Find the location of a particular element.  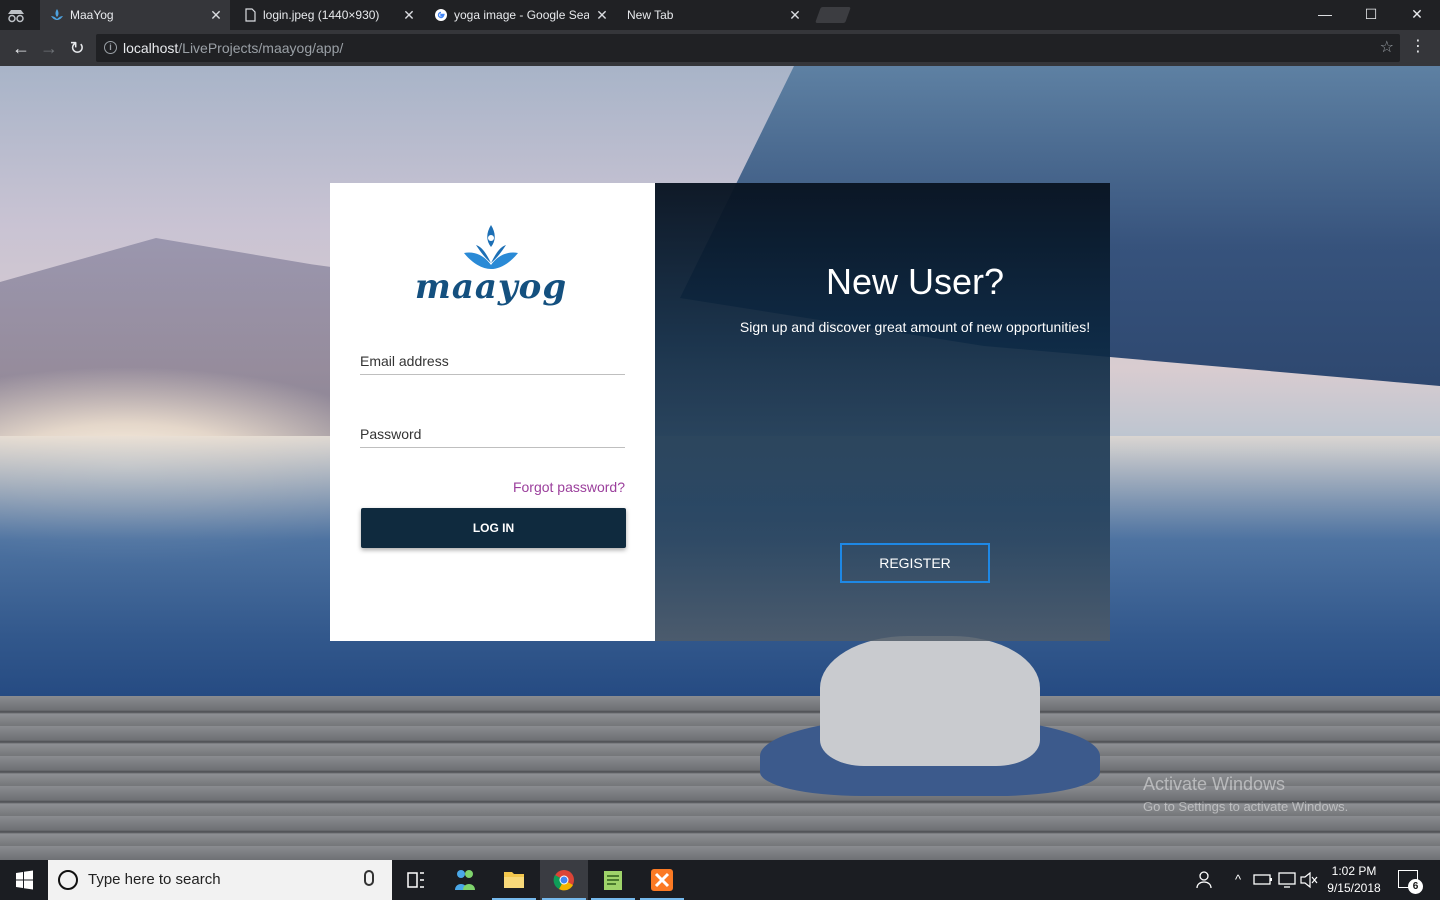

password-field is located at coordinates (492, 434).